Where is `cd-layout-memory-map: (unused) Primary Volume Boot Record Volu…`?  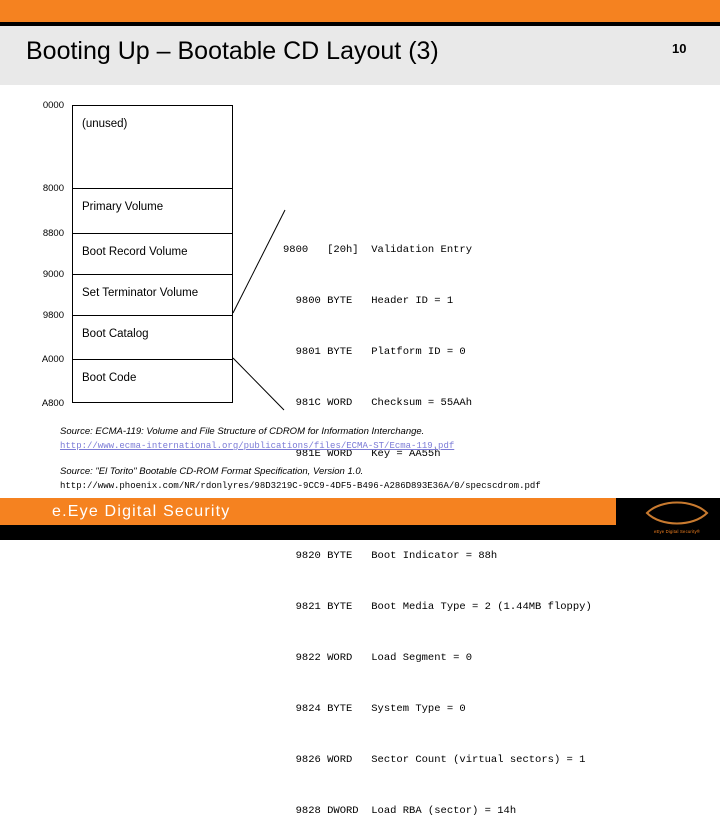
cd-layout-memory-map: (unused) Primary Volume Boot Record Volu… is located at coordinates (137, 254).